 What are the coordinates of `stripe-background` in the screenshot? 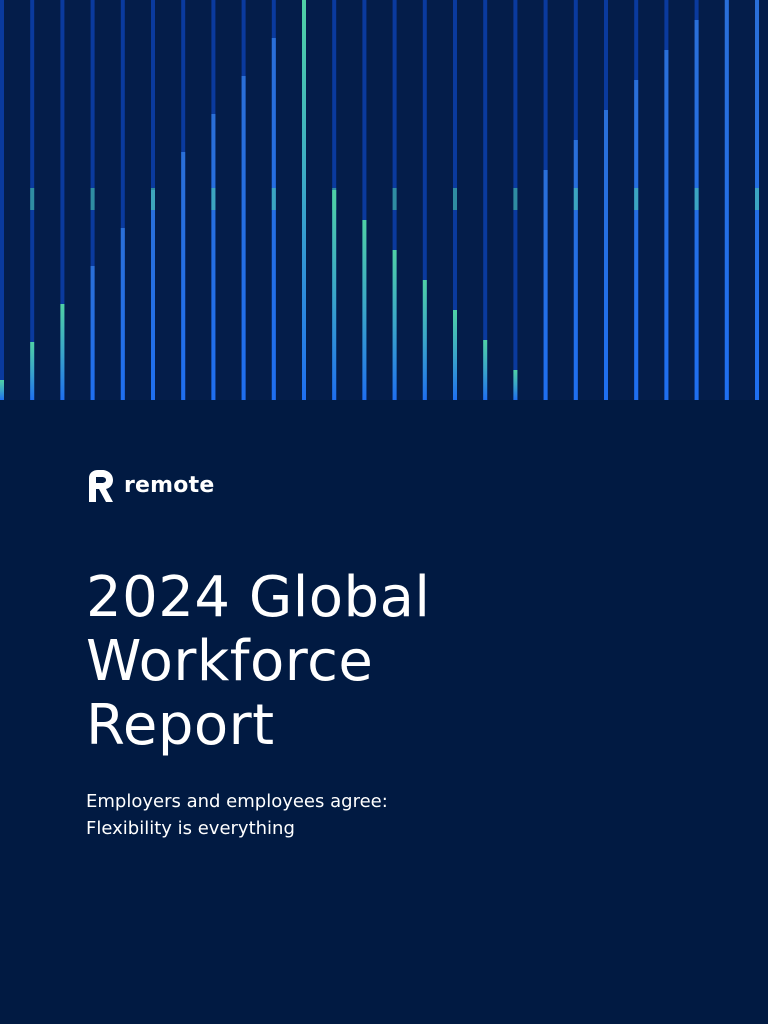 It's located at (2, 200).